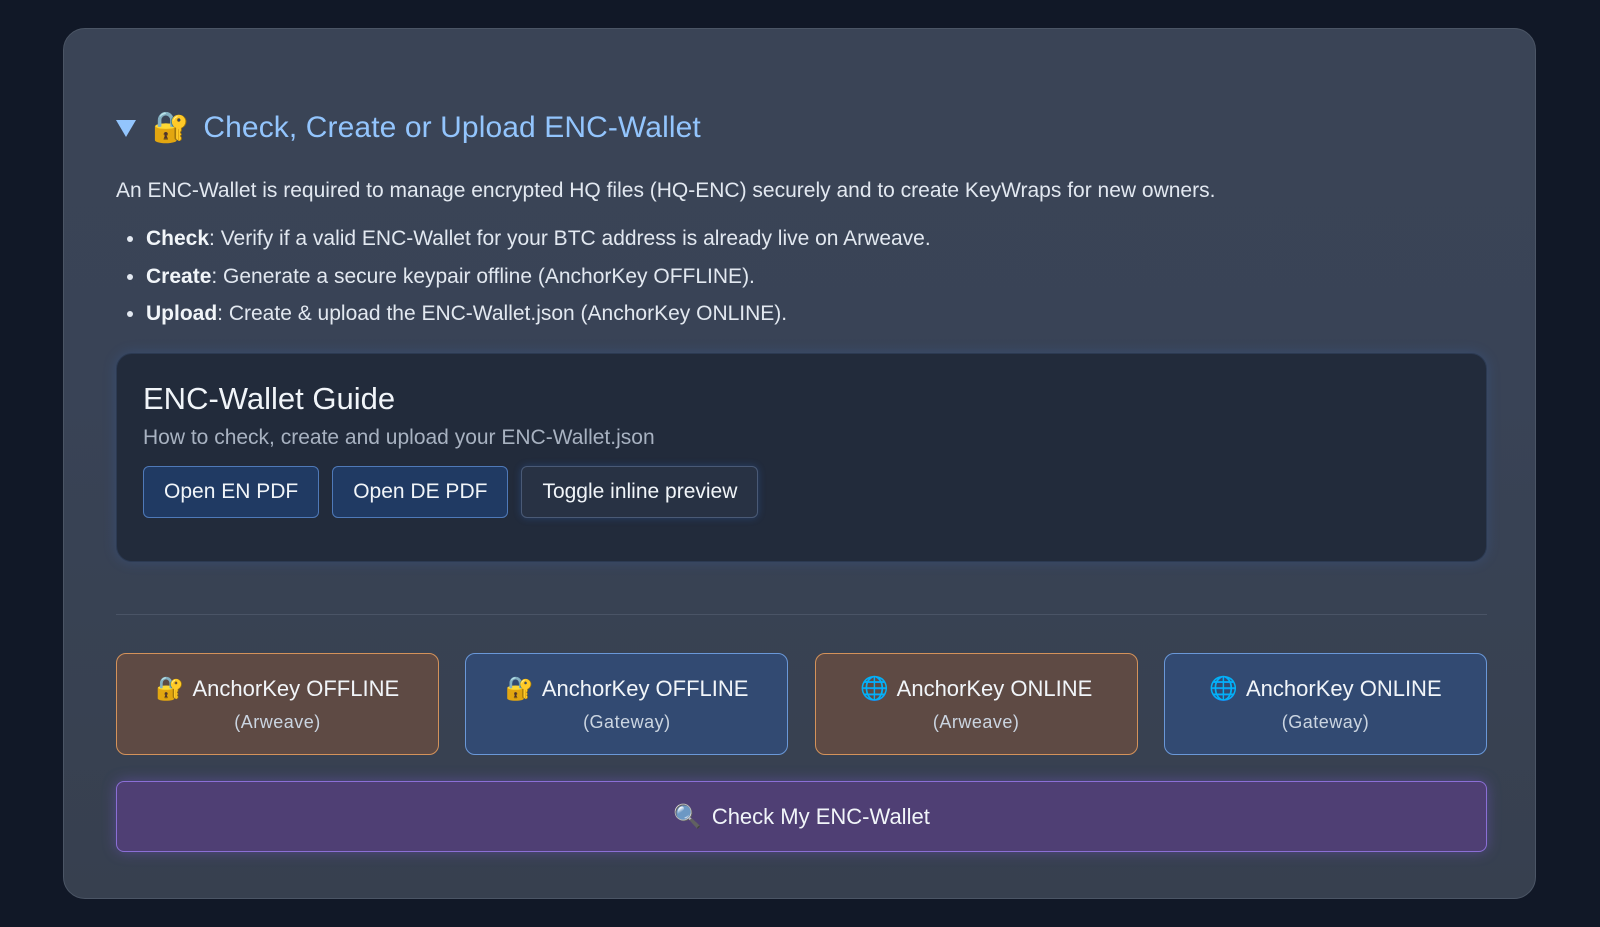  I want to click on anchorkey-offline-gateway-button: 🔐 AnchorKey OFFLINE (Gateway), so click(627, 704).